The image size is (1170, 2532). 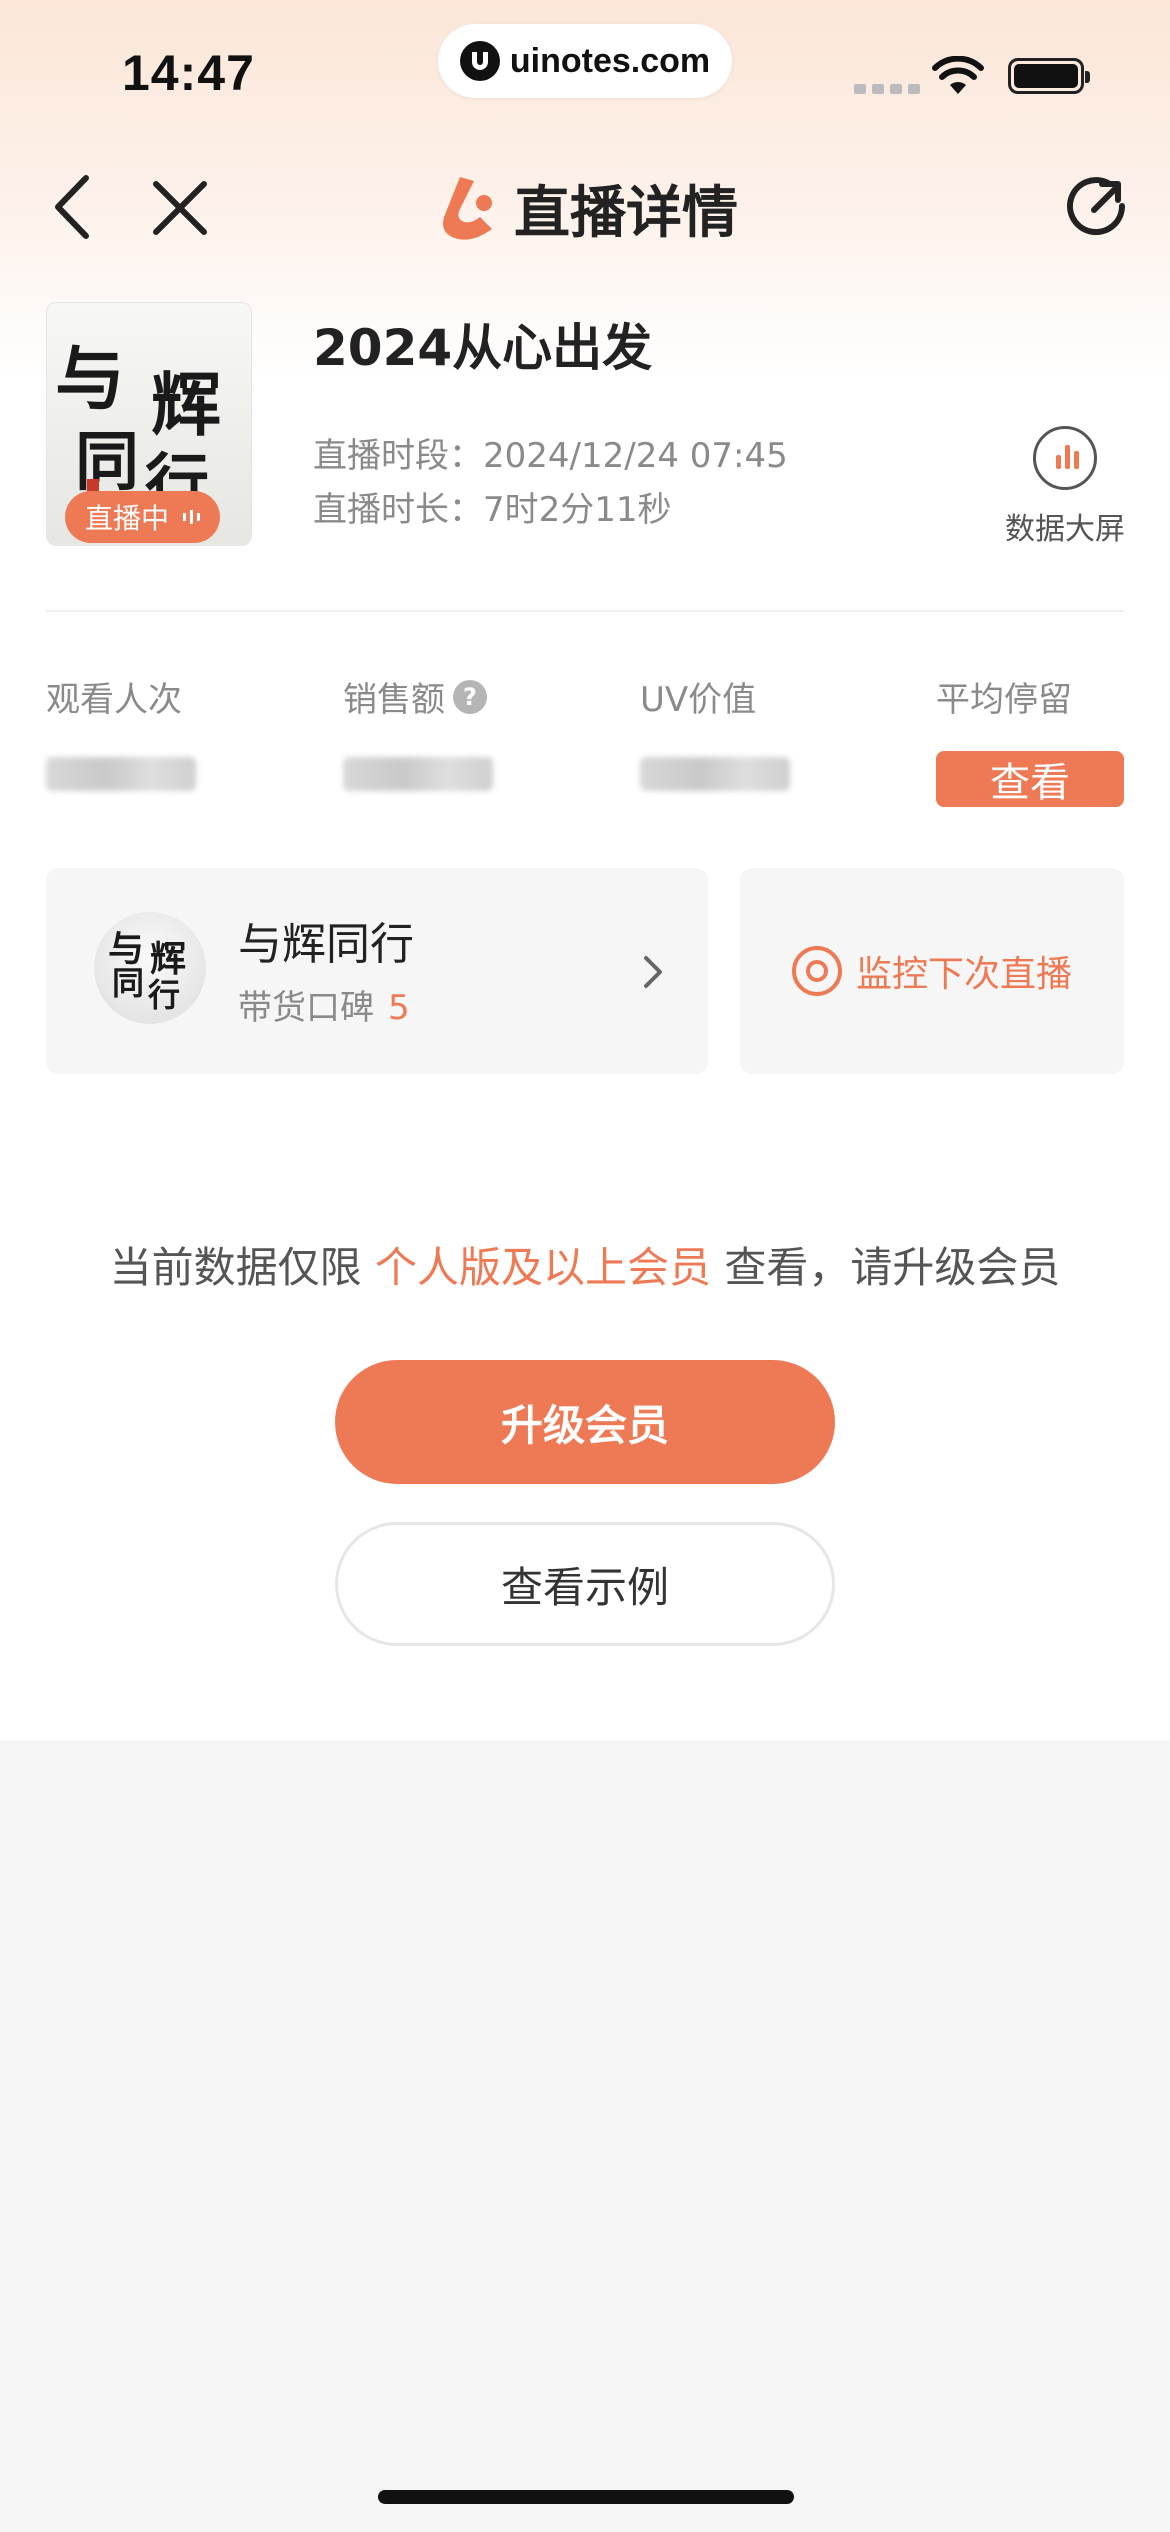 I want to click on reputation-label: 带货口碑, so click(x=306, y=1008).